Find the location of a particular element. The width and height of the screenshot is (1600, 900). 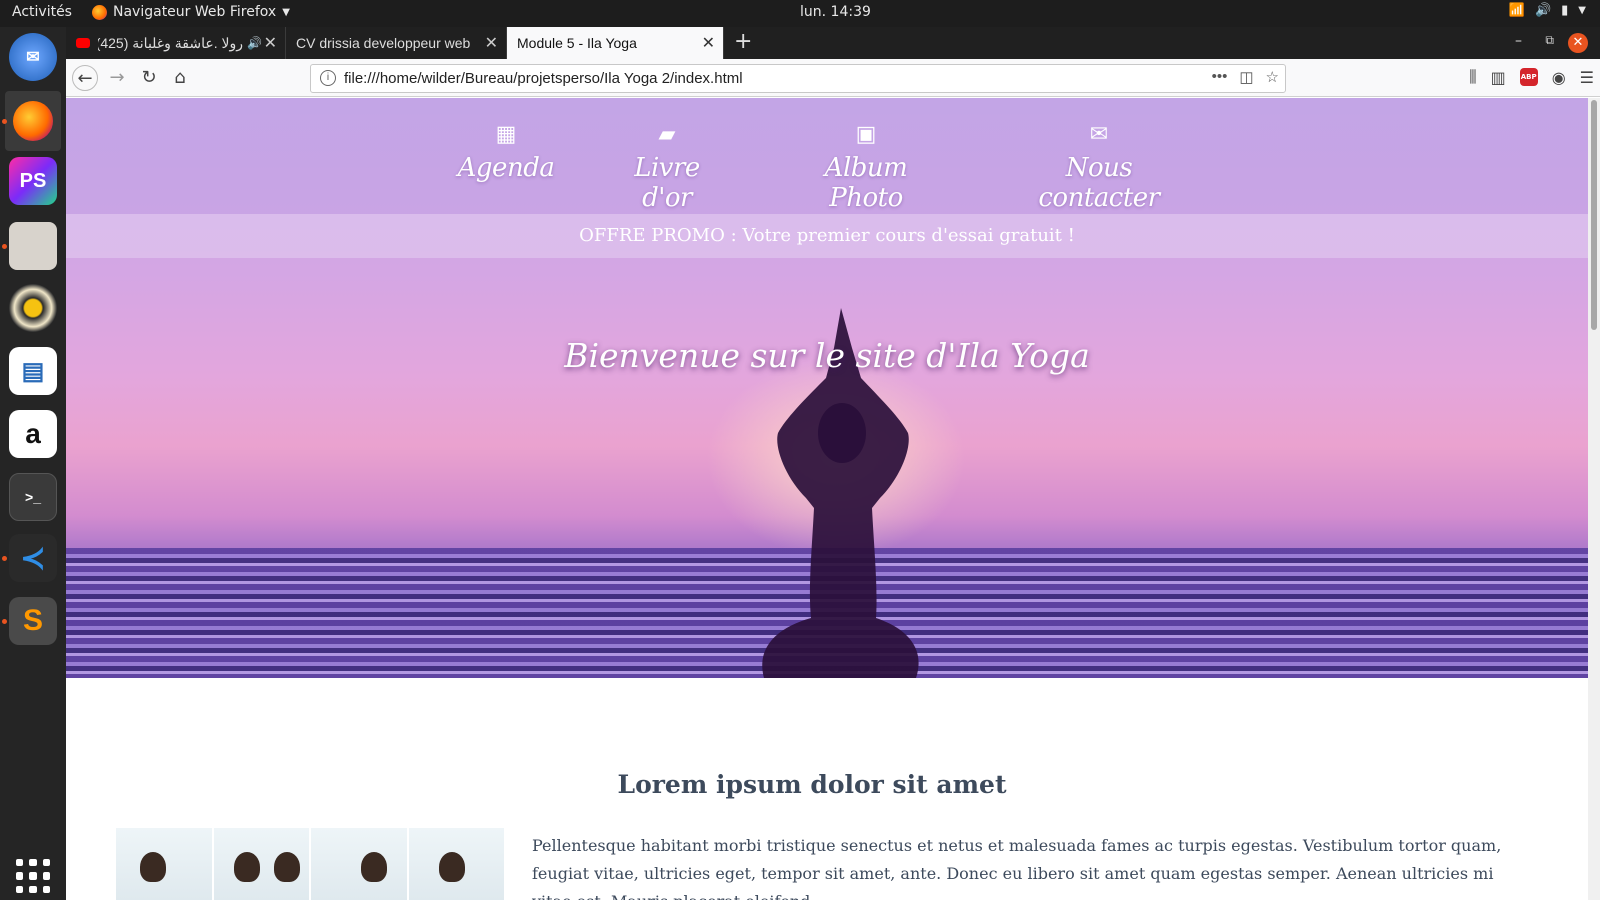

tab-title: CV drissia developpeur web is located at coordinates (383, 43).